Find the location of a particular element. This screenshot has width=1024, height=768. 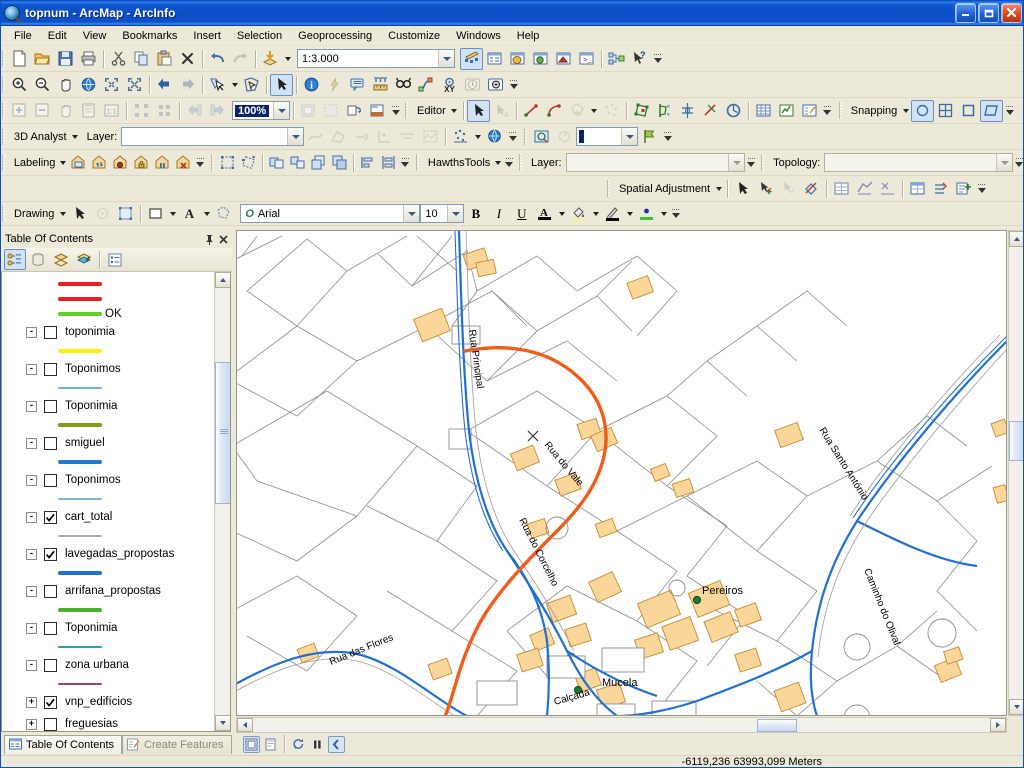

select-features-dropdown-icon is located at coordinates (234, 85).